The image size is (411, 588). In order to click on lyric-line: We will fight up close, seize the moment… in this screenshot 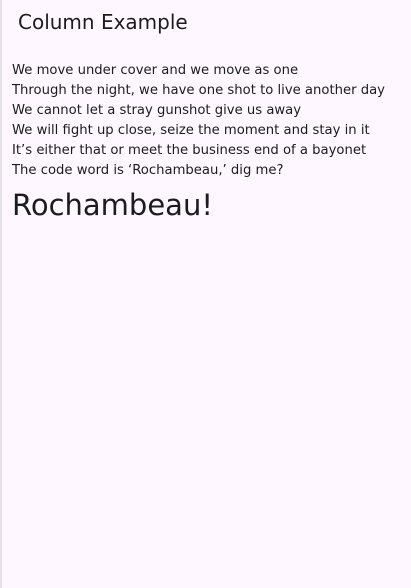, I will do `click(191, 130)`.